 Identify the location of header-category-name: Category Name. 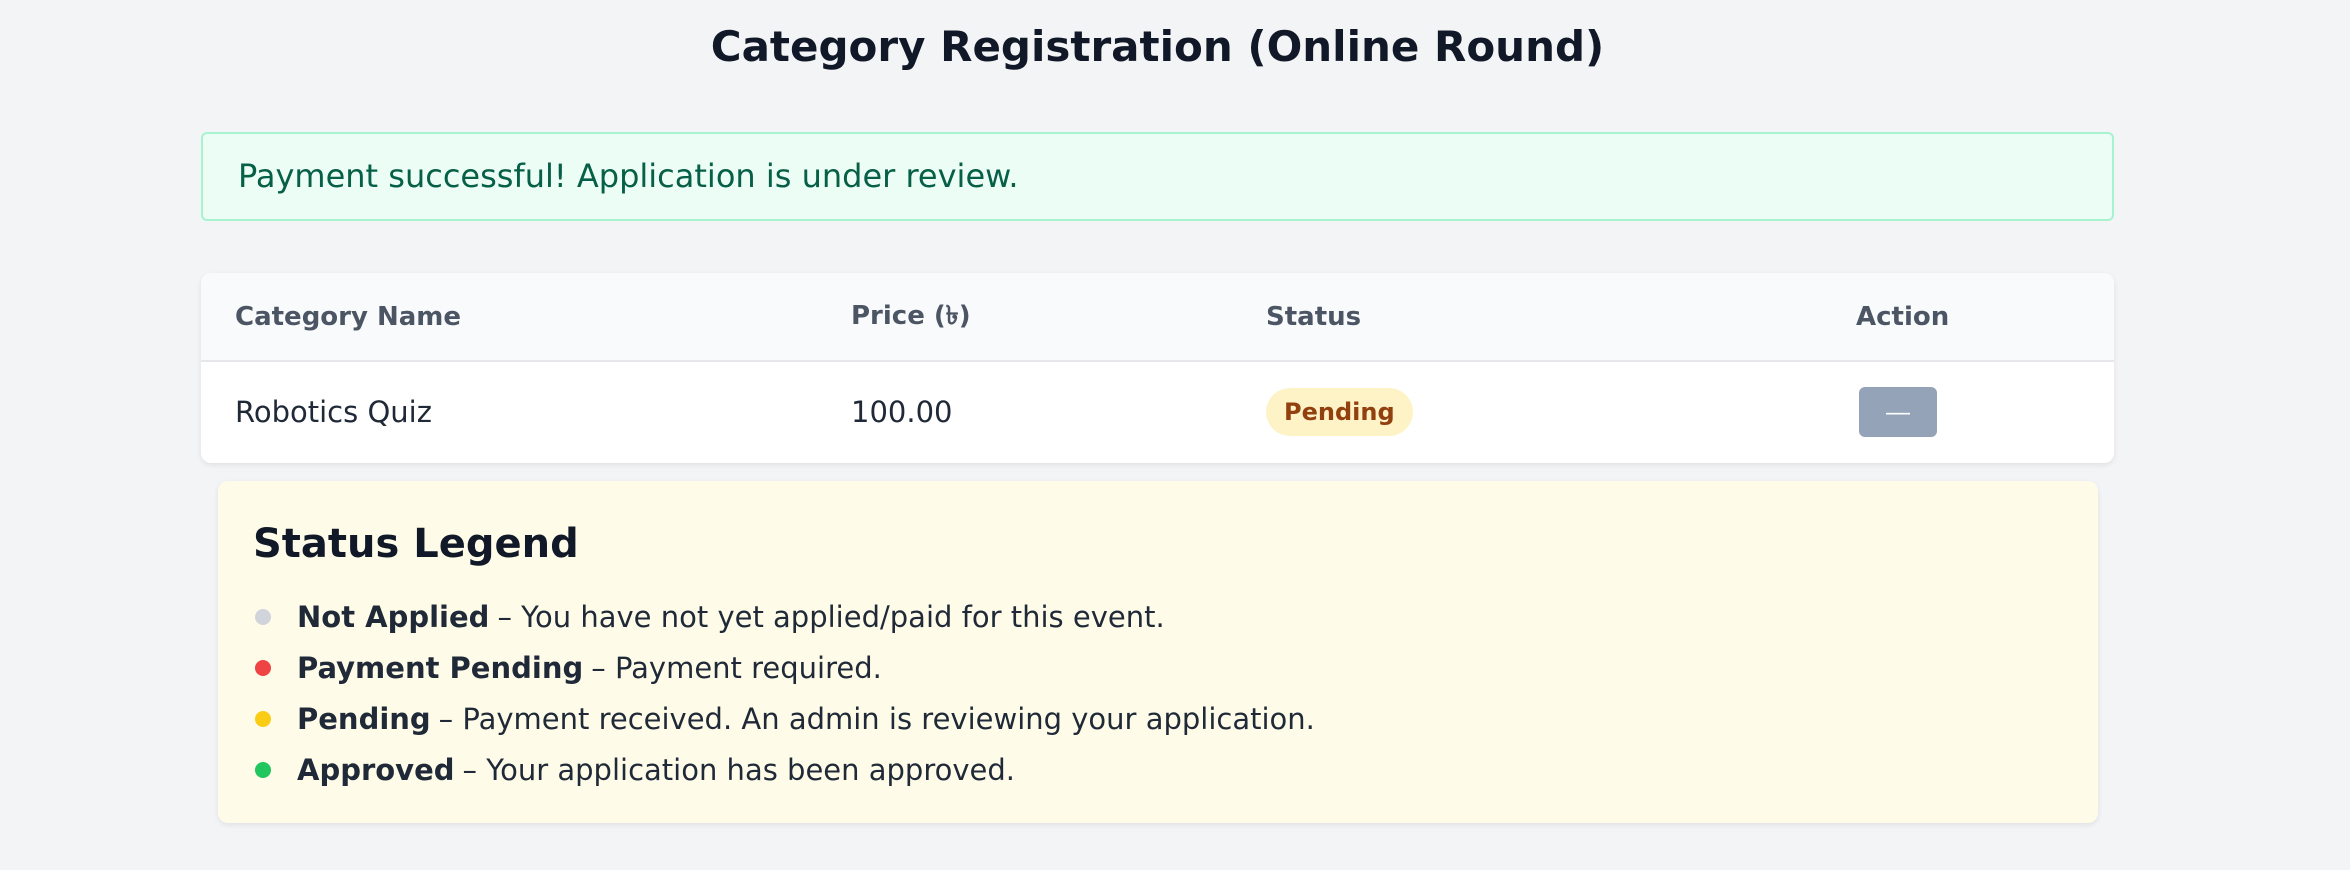
(348, 316).